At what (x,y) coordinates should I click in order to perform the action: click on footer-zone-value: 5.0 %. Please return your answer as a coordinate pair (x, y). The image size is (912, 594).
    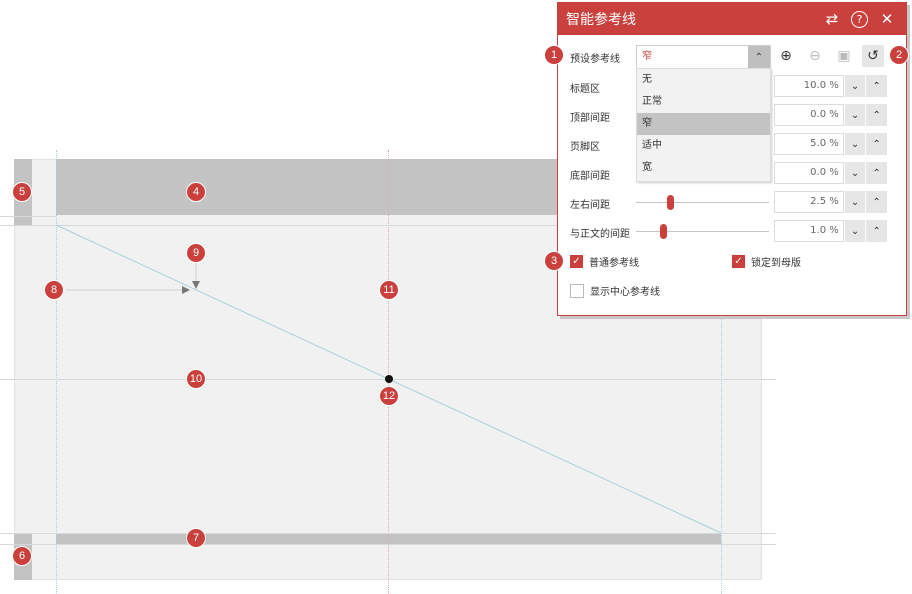
    Looking at the image, I should click on (809, 144).